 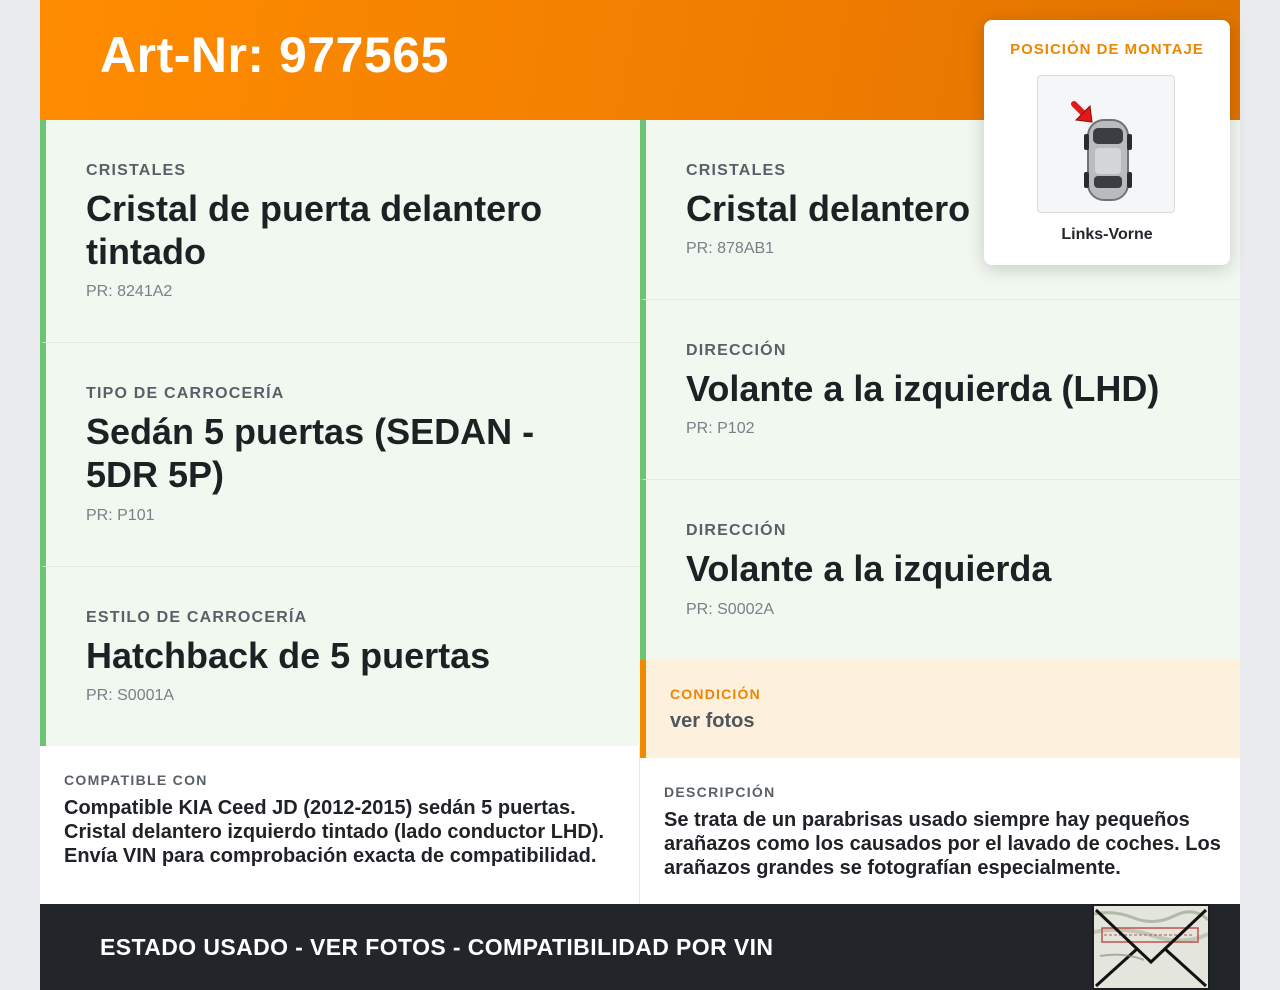 What do you see at coordinates (136, 780) in the screenshot?
I see `compatibility-category: COMPATIBLE CON` at bounding box center [136, 780].